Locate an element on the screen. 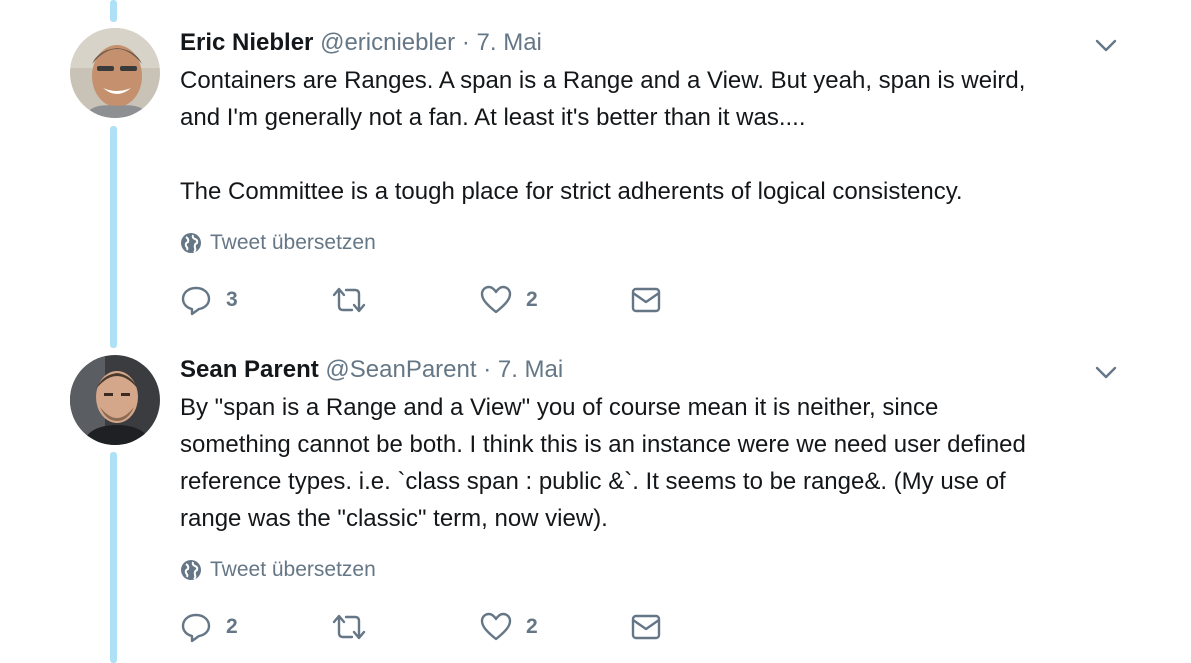  author-username: @ericniebler is located at coordinates (387, 42).